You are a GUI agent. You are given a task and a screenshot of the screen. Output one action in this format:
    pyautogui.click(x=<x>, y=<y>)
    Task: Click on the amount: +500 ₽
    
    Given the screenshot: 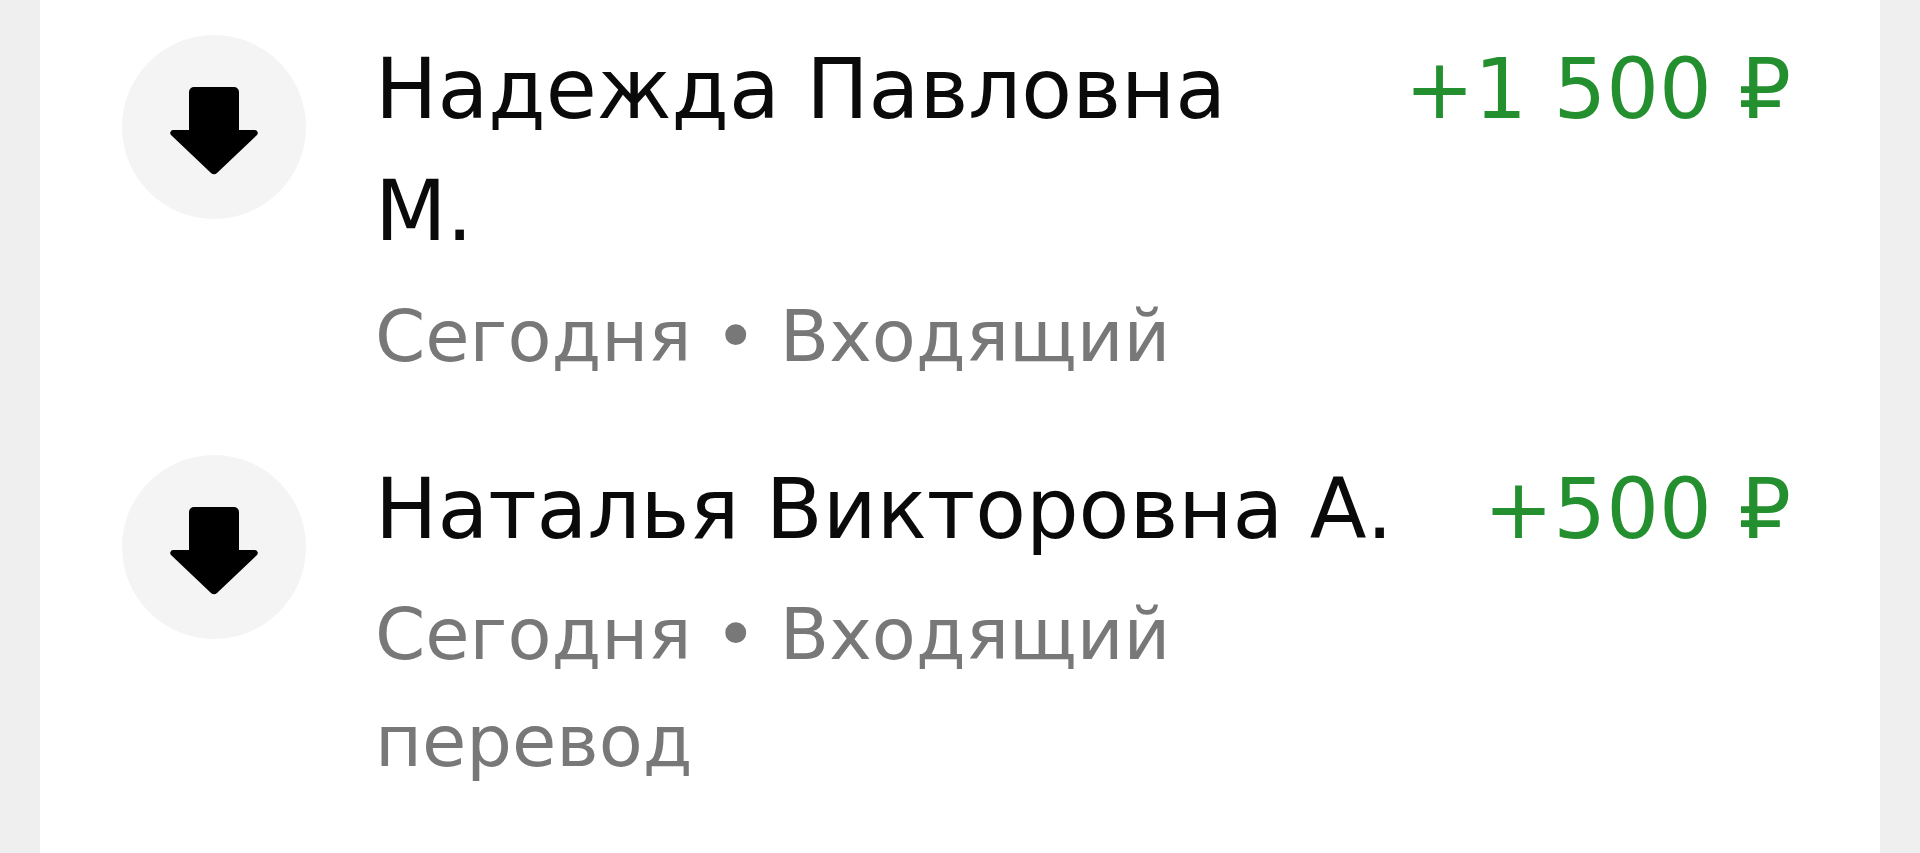 What is the action you would take?
    pyautogui.click(x=1637, y=510)
    